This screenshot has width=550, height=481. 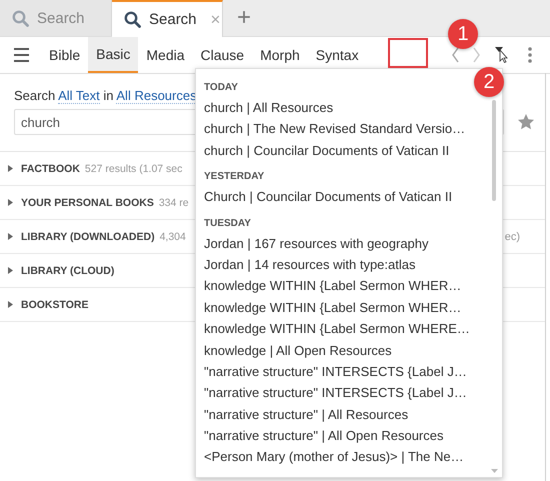 I want to click on section-title: FACTBOOK, so click(x=50, y=168).